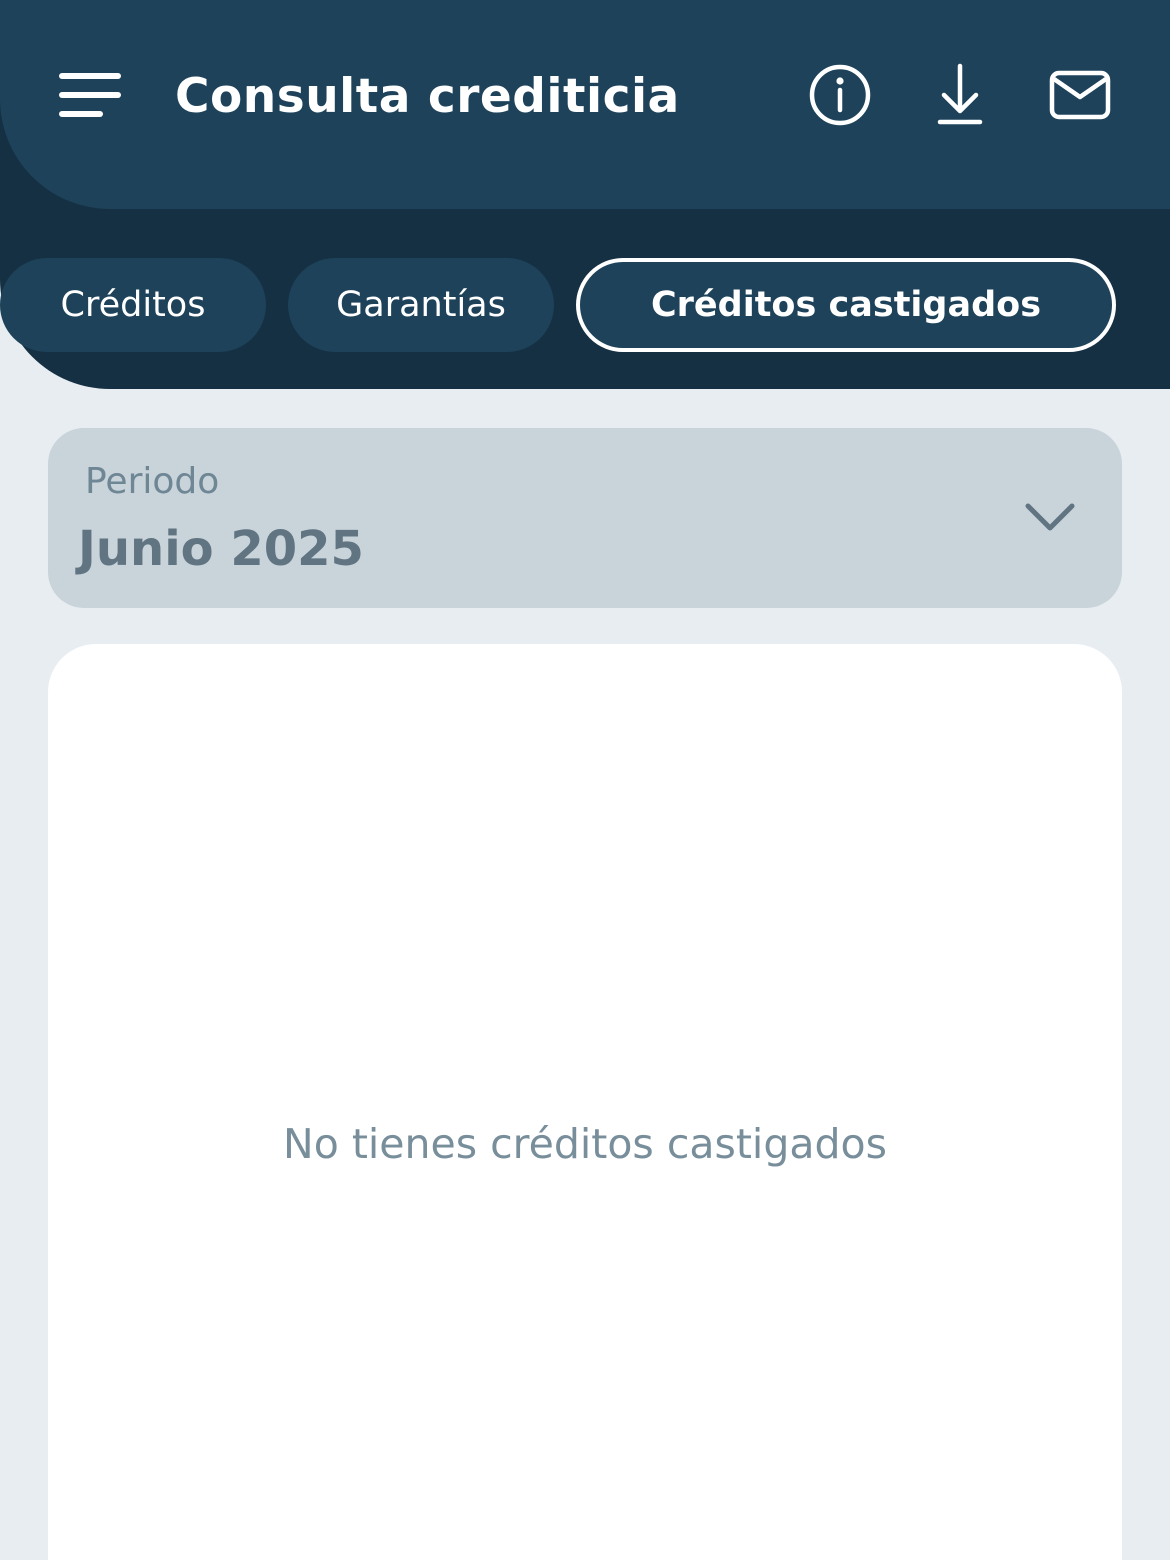 The image size is (1170, 1560). Describe the element at coordinates (846, 305) in the screenshot. I see `tab-creditos-castigados: Créditos castigados` at that location.